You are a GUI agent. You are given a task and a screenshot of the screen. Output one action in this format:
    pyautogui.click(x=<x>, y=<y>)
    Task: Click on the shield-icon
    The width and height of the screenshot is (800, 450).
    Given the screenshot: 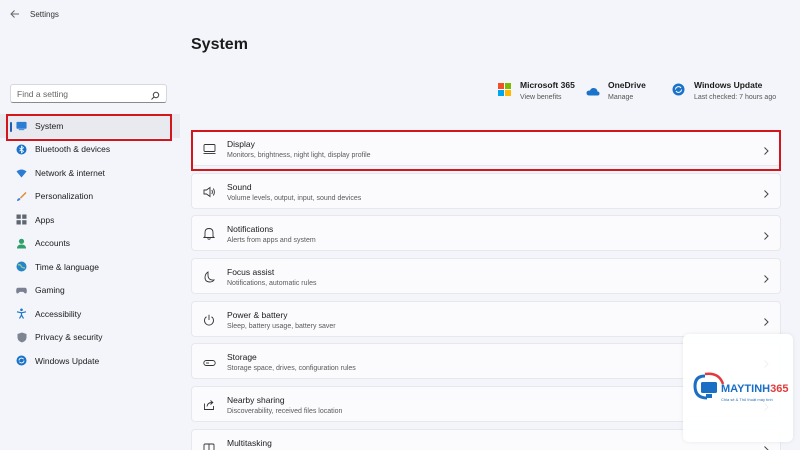 What is the action you would take?
    pyautogui.click(x=21, y=337)
    